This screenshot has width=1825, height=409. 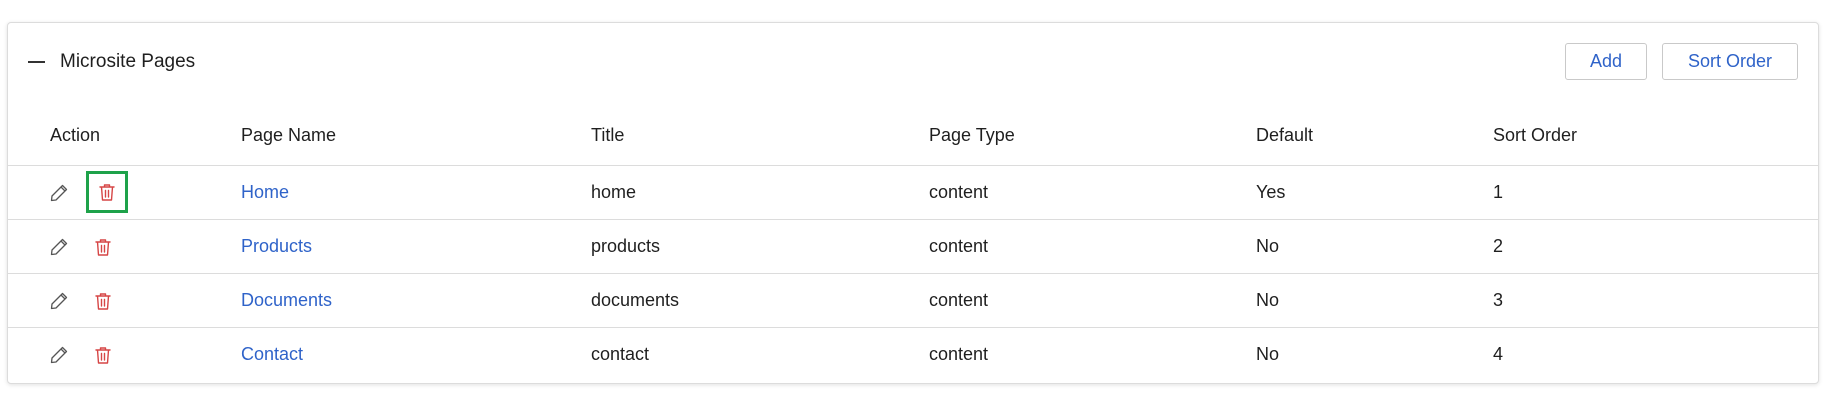 I want to click on default-cell: Yes, so click(x=1271, y=192).